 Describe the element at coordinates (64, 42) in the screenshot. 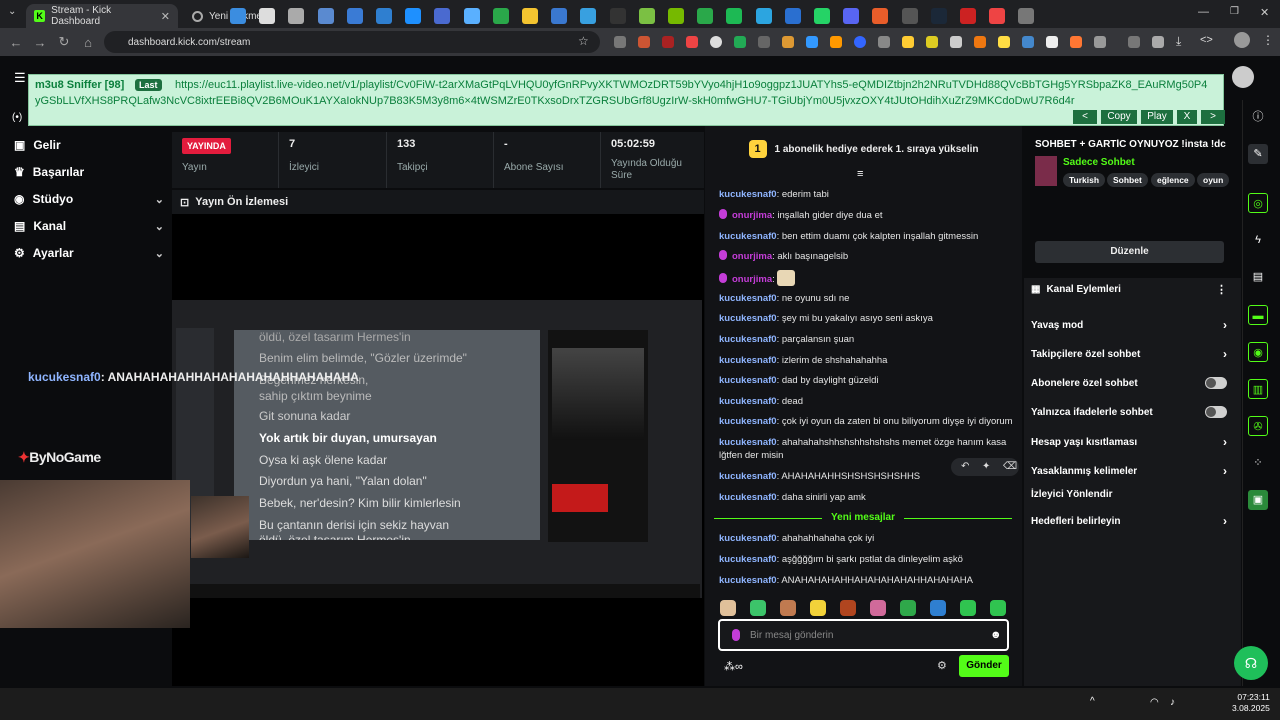

I see `reload-icon: ↻` at that location.